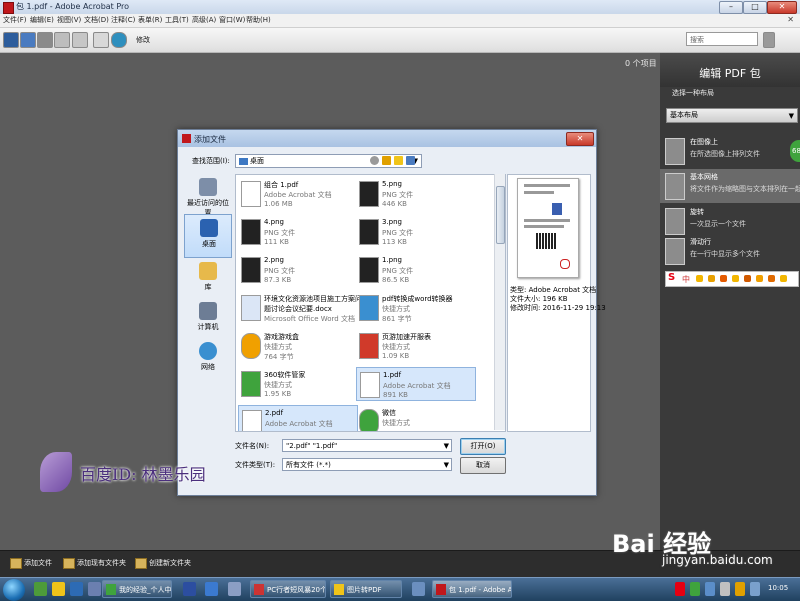 The width and height of the screenshot is (800, 601). What do you see at coordinates (759, 278) in the screenshot?
I see `skin-icon` at bounding box center [759, 278].